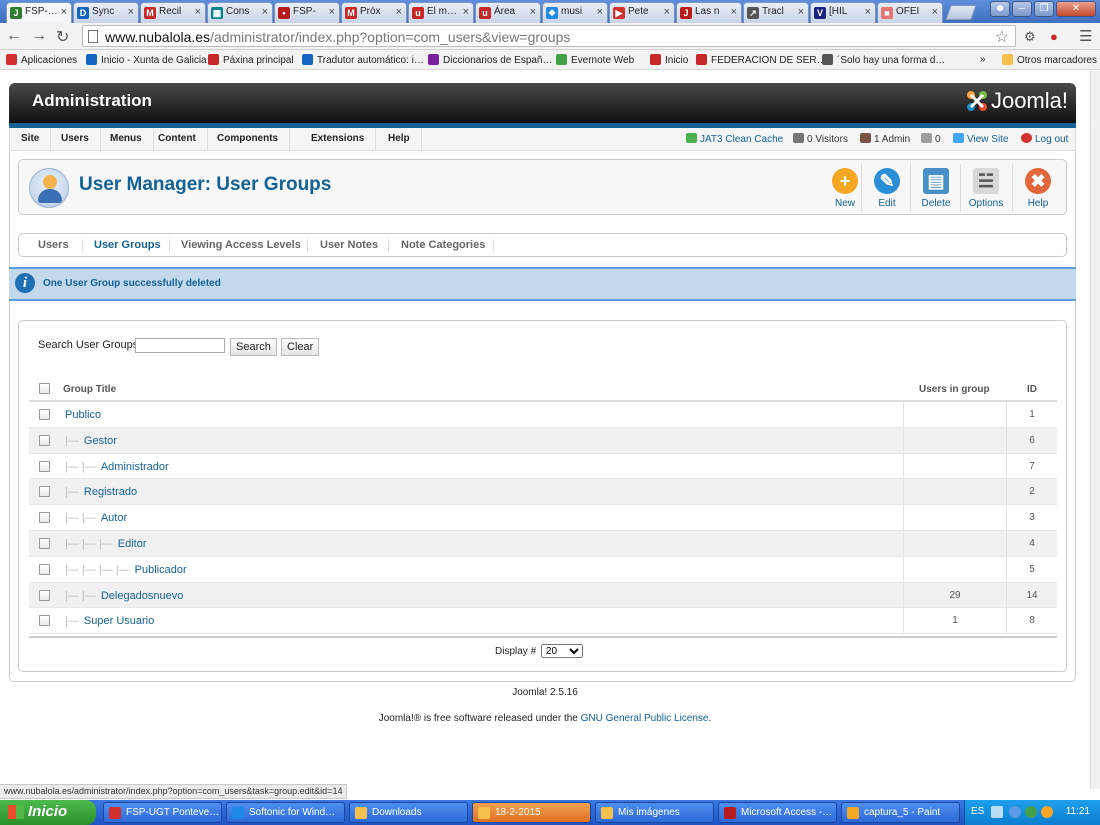 Image resolution: width=1100 pixels, height=825 pixels. What do you see at coordinates (14, 36) in the screenshot?
I see `back-icon: ←` at bounding box center [14, 36].